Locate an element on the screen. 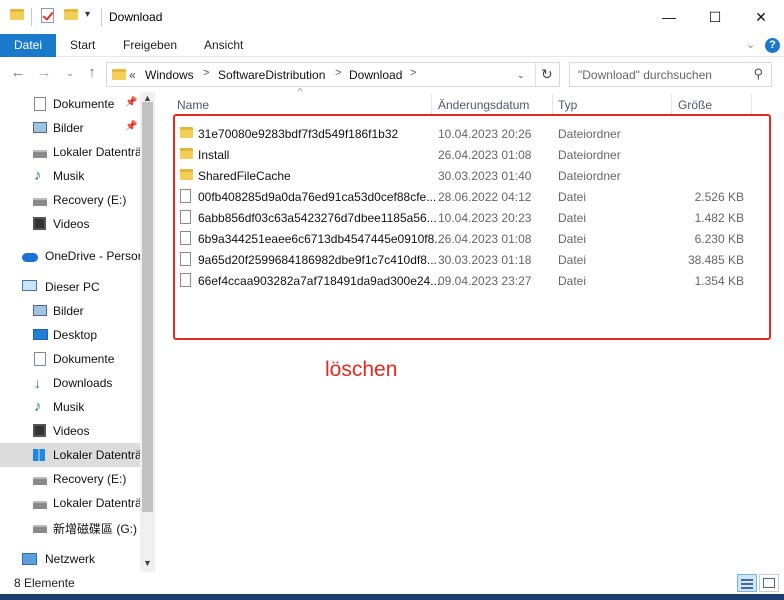 This screenshot has height=600, width=784. details-view-button is located at coordinates (747, 583).